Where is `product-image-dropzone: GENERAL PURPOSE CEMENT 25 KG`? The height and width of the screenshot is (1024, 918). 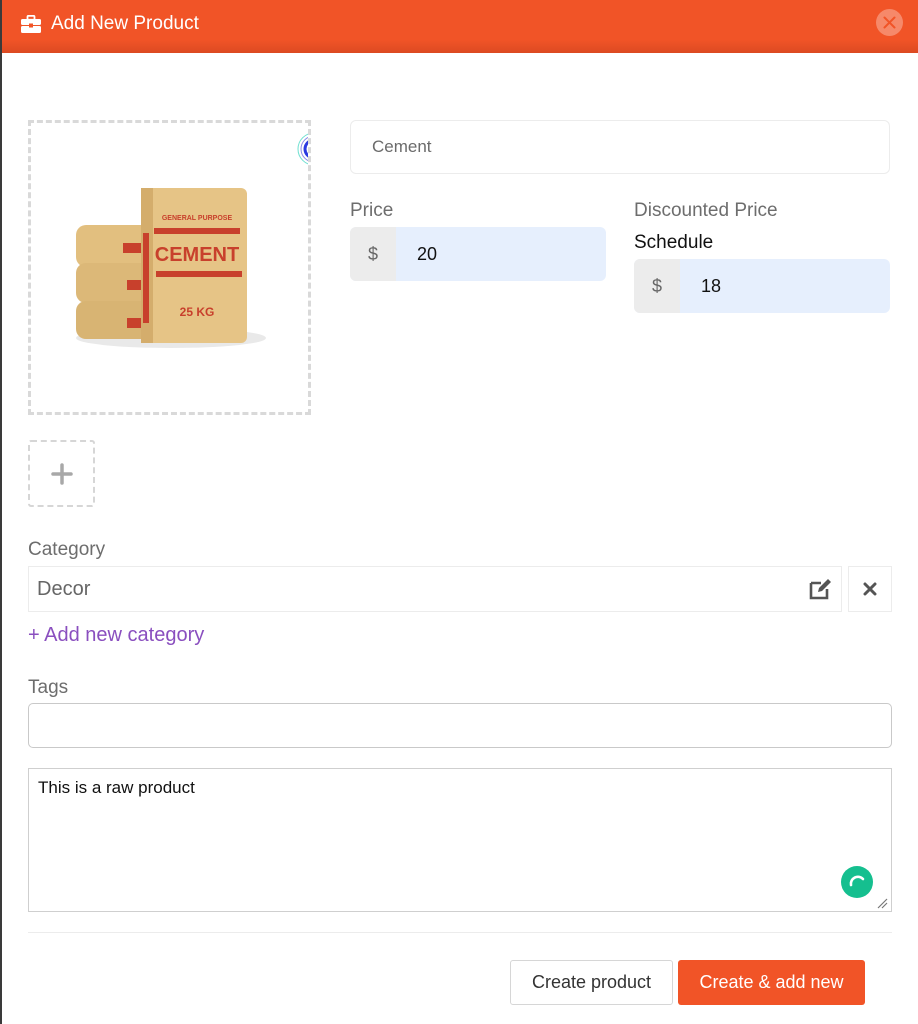 product-image-dropzone: GENERAL PURPOSE CEMENT 25 KG is located at coordinates (169, 267).